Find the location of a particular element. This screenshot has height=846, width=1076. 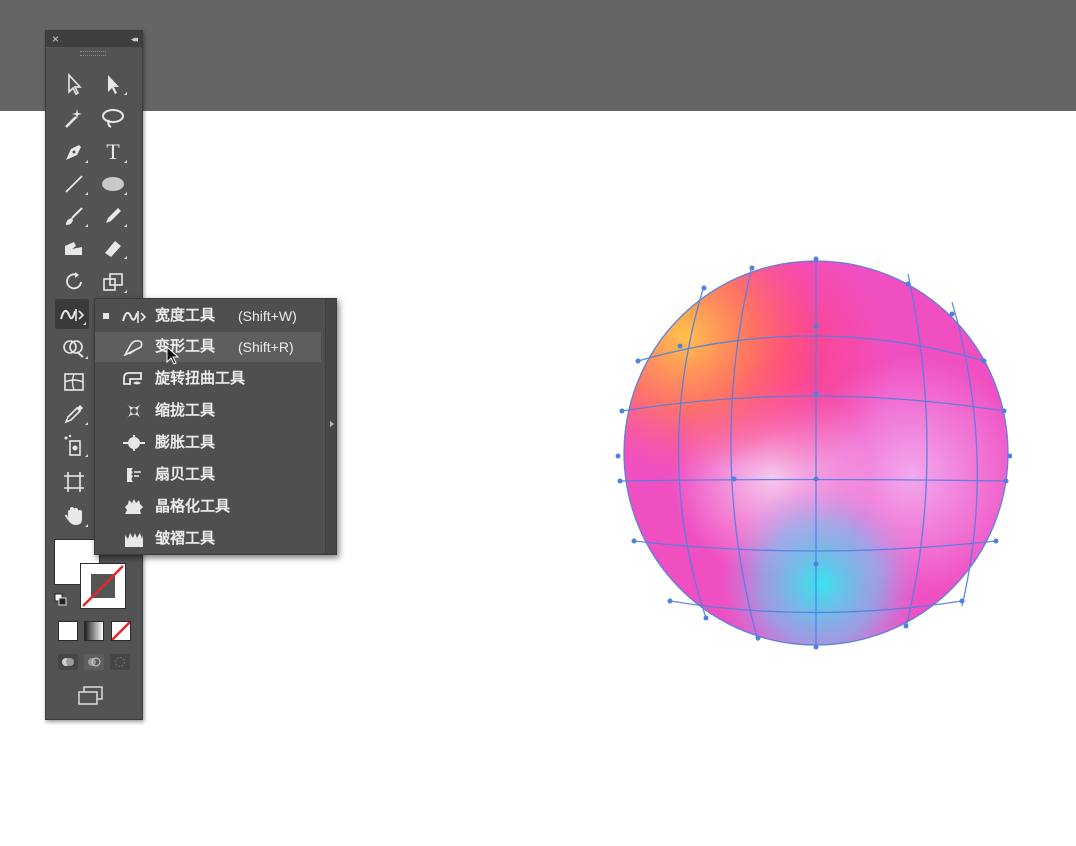

default-fill-stroke-icon is located at coordinates (61, 602).